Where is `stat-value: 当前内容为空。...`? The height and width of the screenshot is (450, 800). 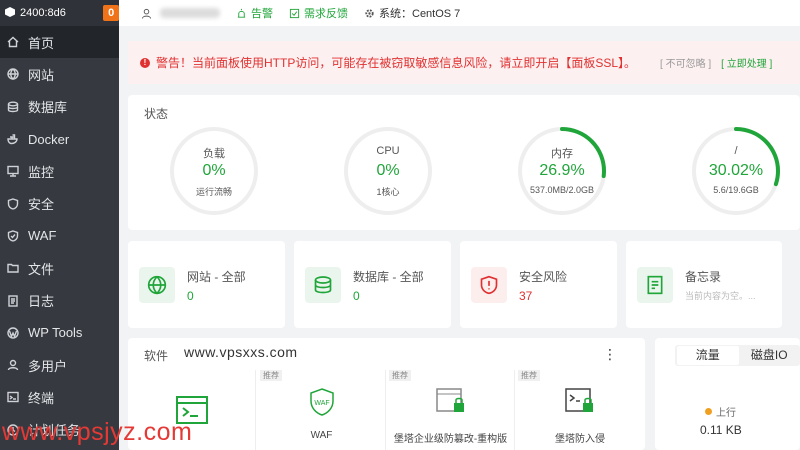
stat-value: 当前内容为空。... is located at coordinates (720, 296).